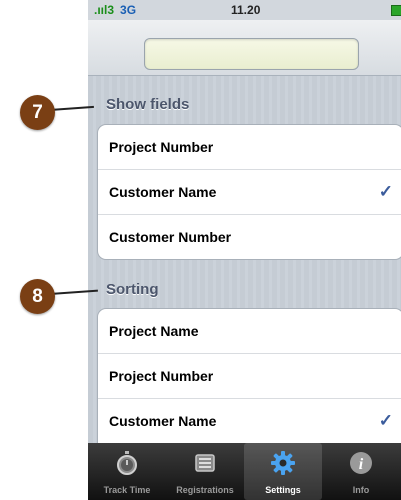 This screenshot has height=500, width=401. What do you see at coordinates (283, 463) in the screenshot?
I see `gear-icon` at bounding box center [283, 463].